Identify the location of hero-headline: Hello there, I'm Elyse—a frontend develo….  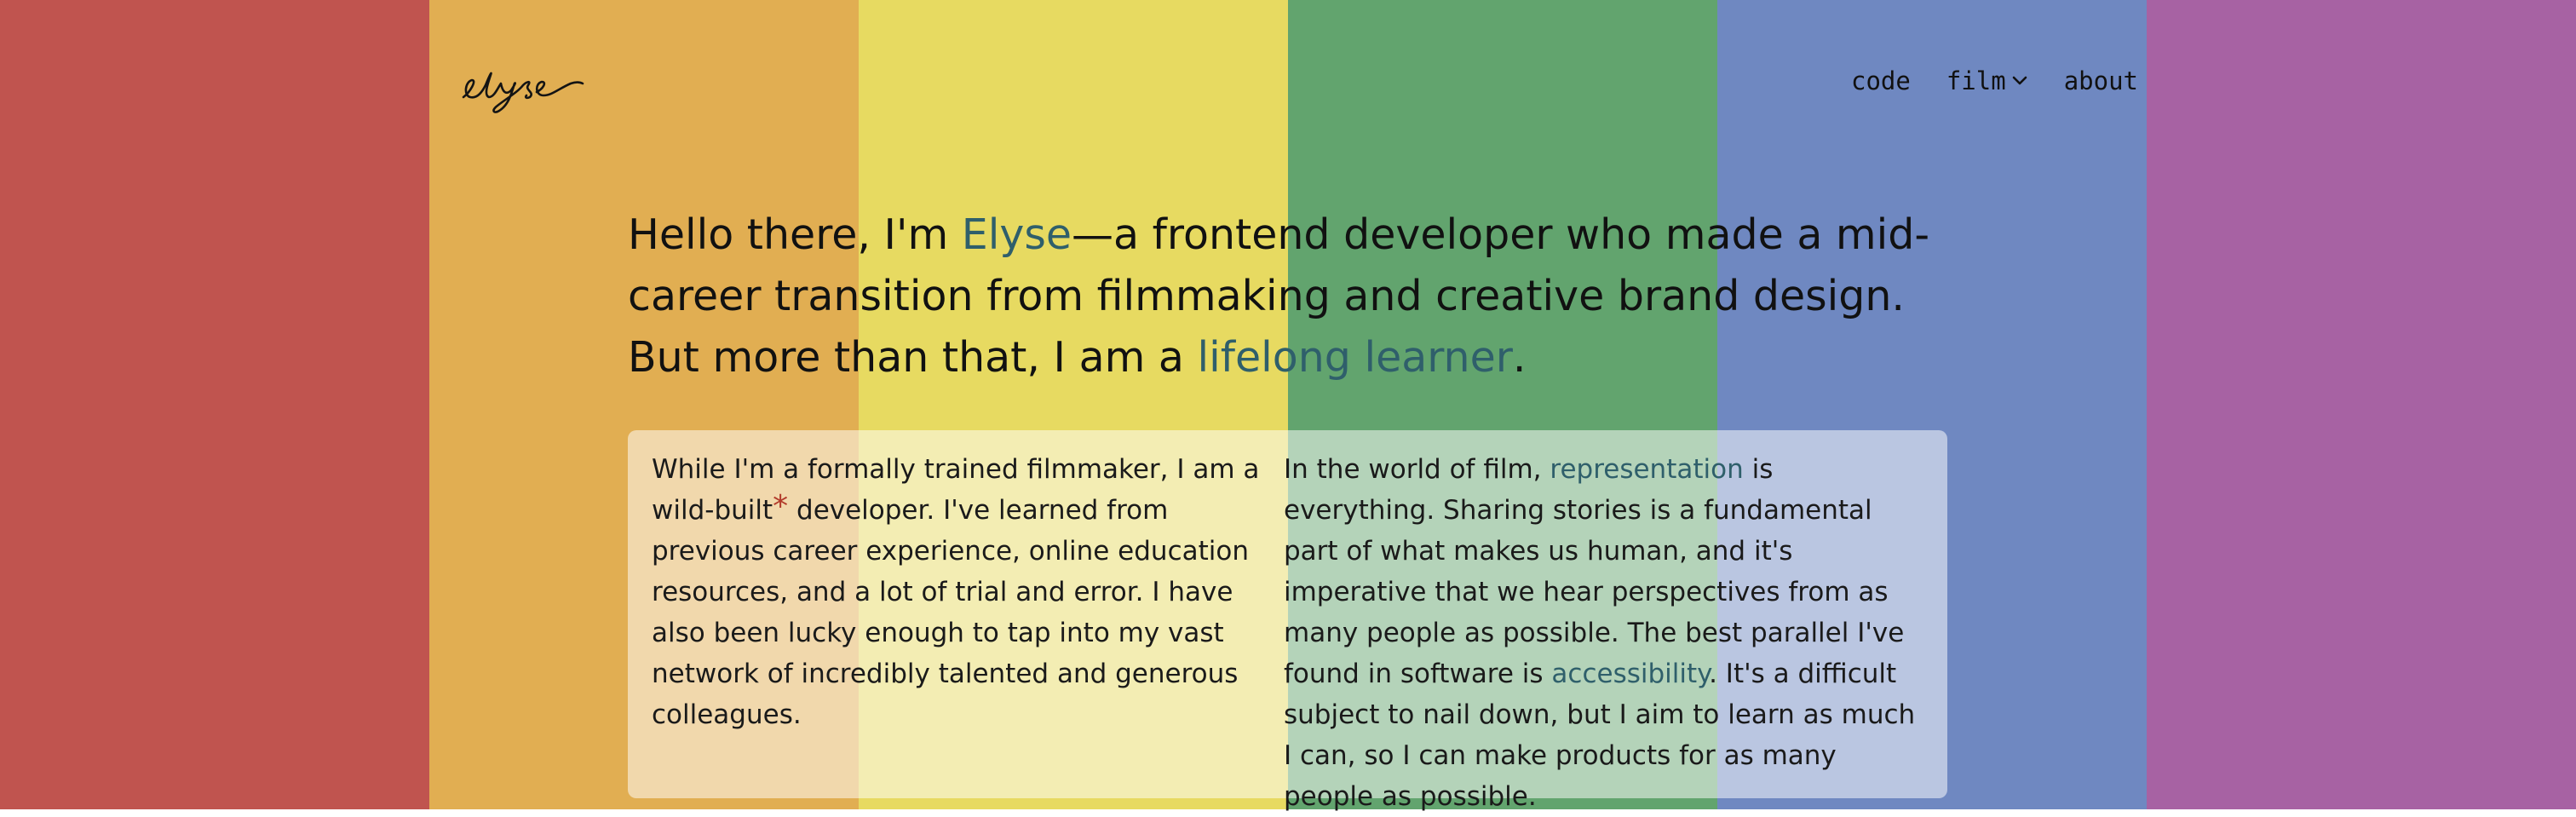
(1296, 296).